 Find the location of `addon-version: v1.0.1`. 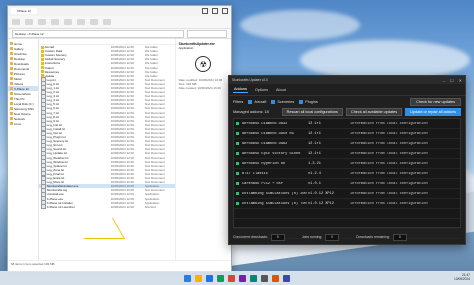

addon-version: v1.0.1 is located at coordinates (314, 183).